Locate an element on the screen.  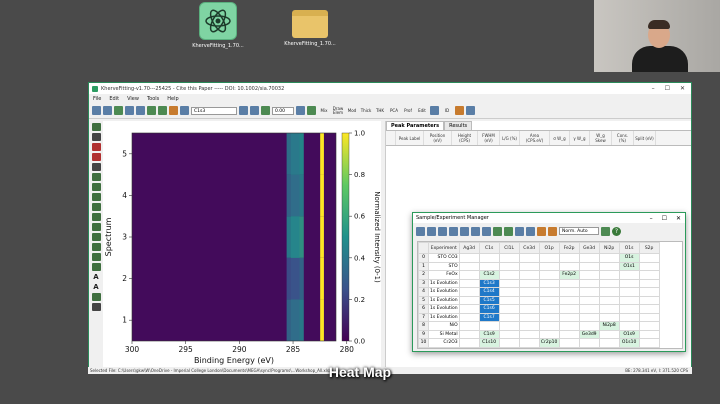
prev-icon is located at coordinates (243, 110).